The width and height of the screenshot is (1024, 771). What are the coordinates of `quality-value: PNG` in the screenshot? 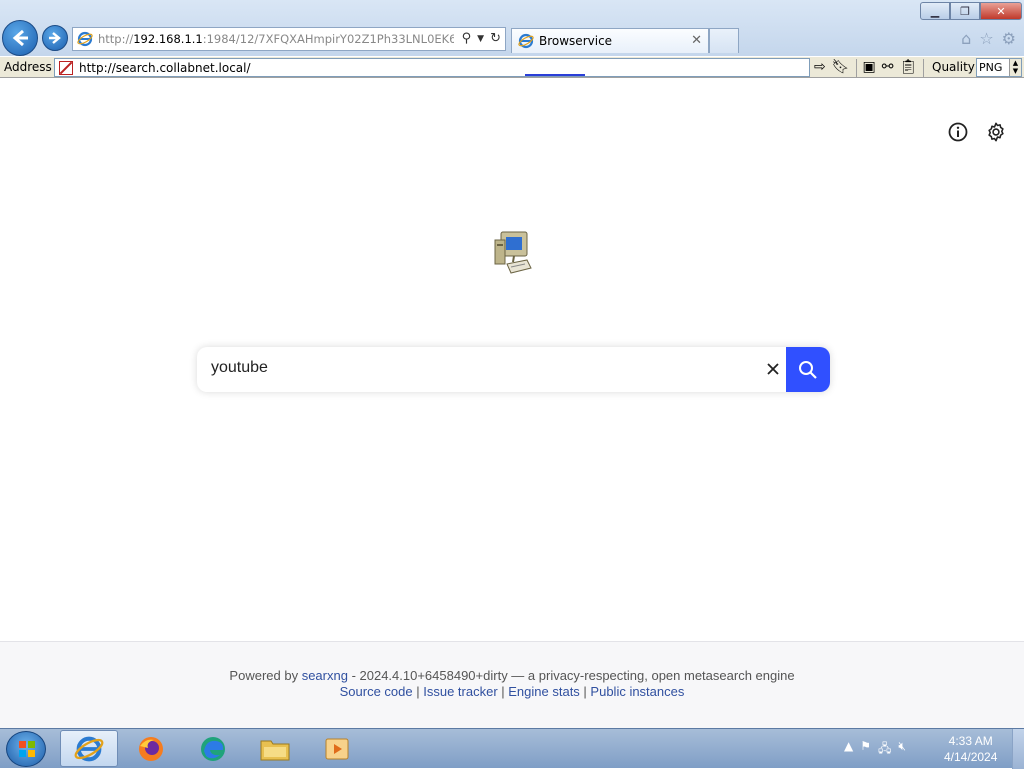 It's located at (991, 67).